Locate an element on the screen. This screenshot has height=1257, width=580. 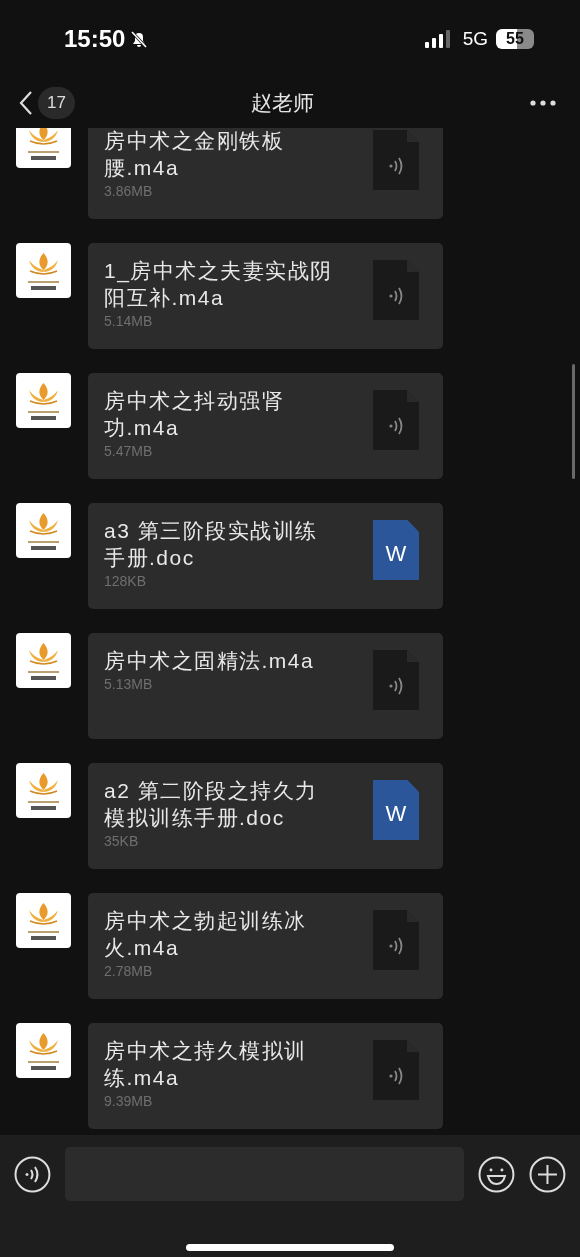
file-size: 3.86MB is located at coordinates (129, 191).